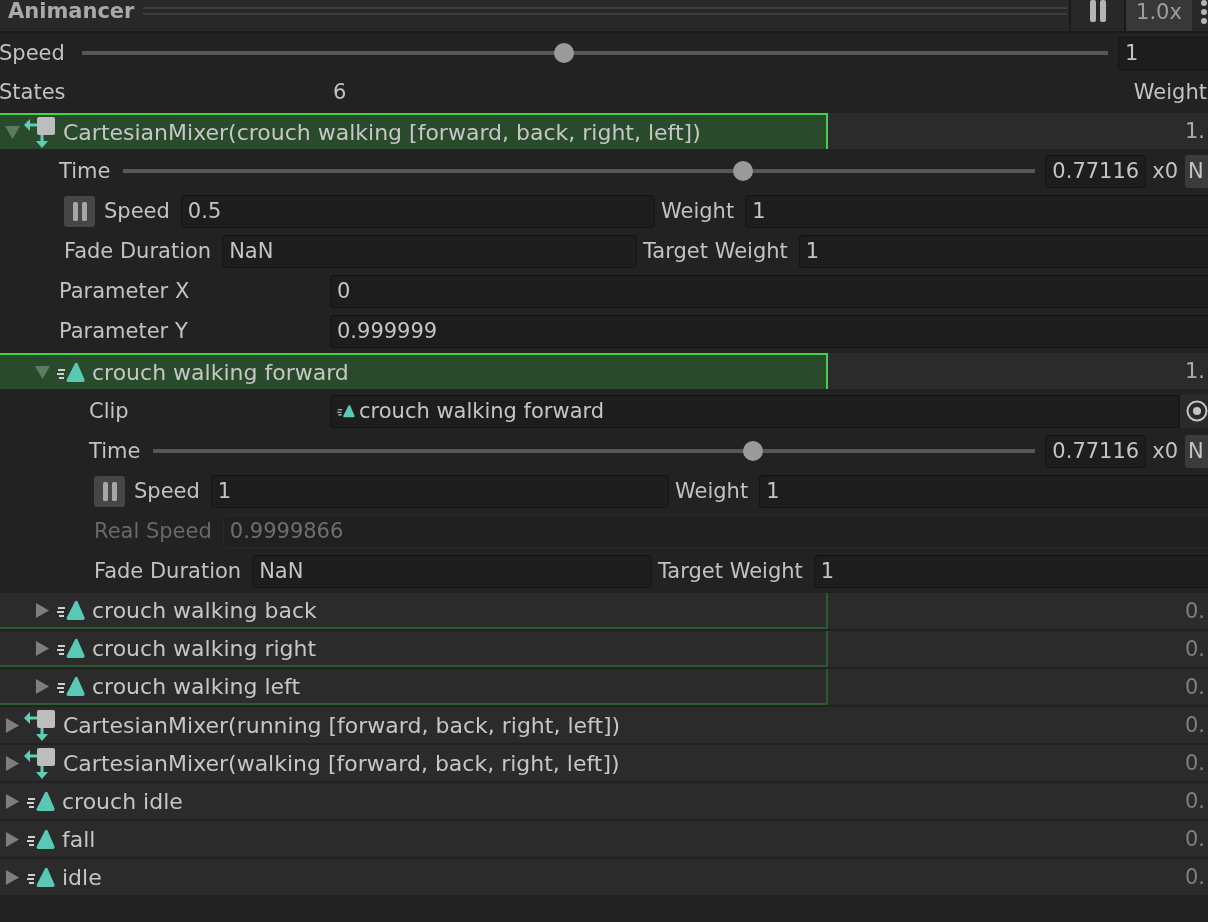 The height and width of the screenshot is (922, 1208). Describe the element at coordinates (604, 839) in the screenshot. I see `tree-row: fall 0.` at that location.